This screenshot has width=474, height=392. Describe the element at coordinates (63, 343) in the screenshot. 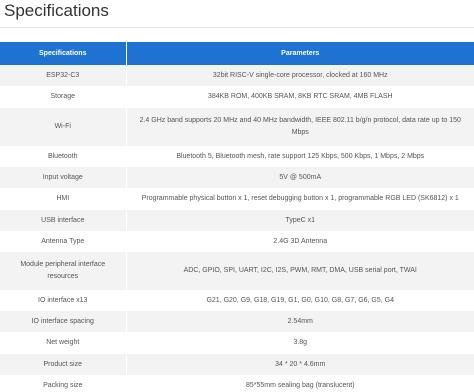

I see `spec-cell: Net weight` at that location.